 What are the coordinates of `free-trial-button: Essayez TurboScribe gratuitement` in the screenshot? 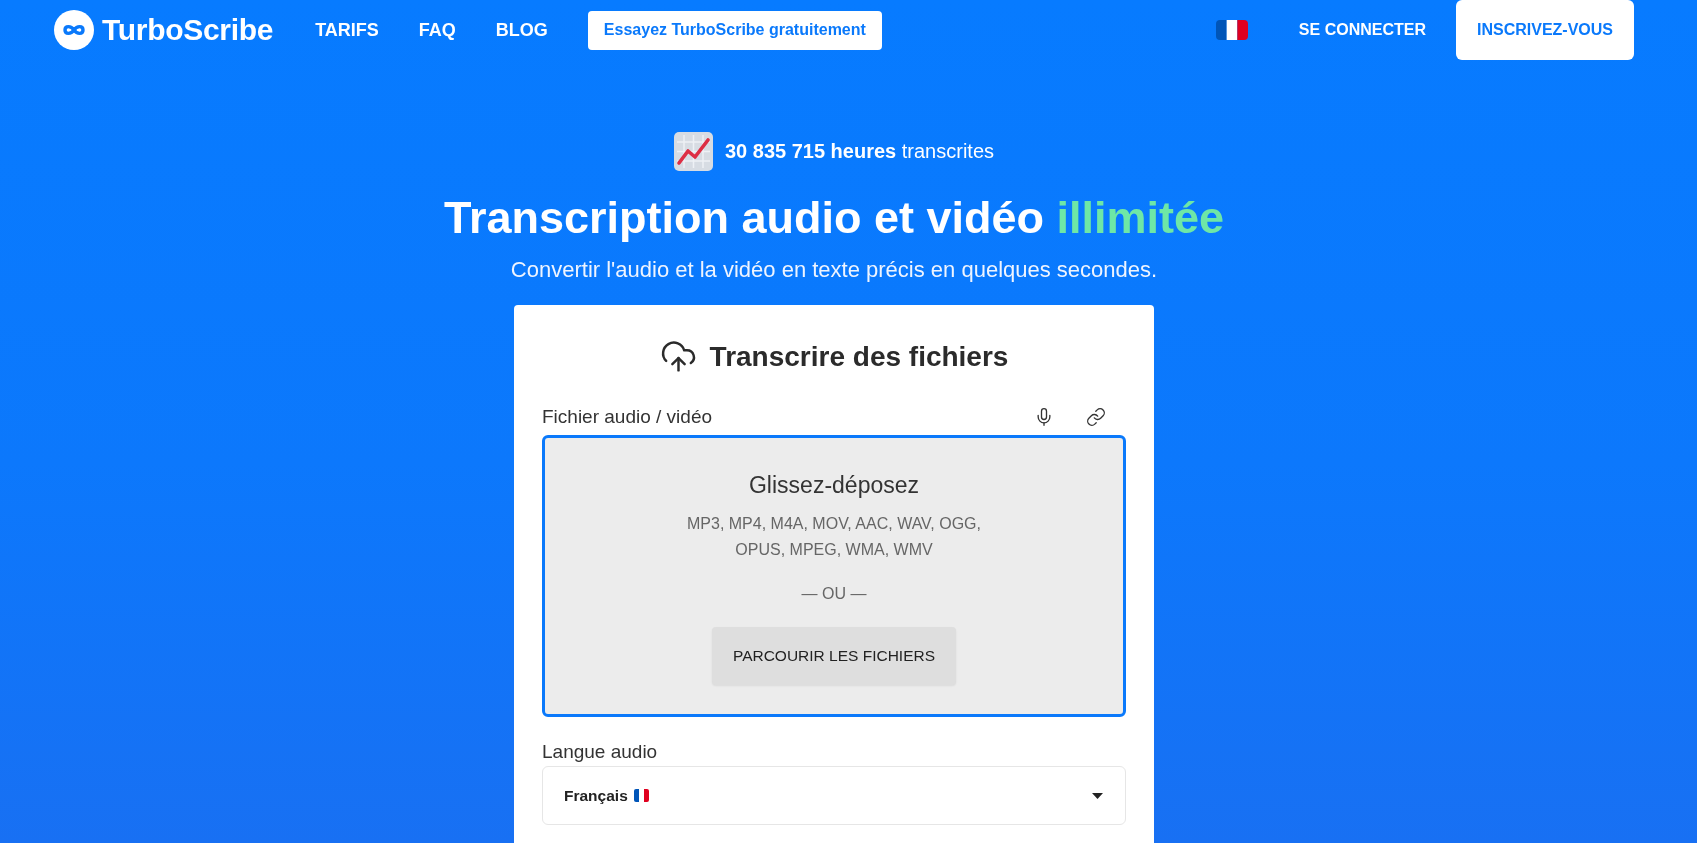 It's located at (734, 30).